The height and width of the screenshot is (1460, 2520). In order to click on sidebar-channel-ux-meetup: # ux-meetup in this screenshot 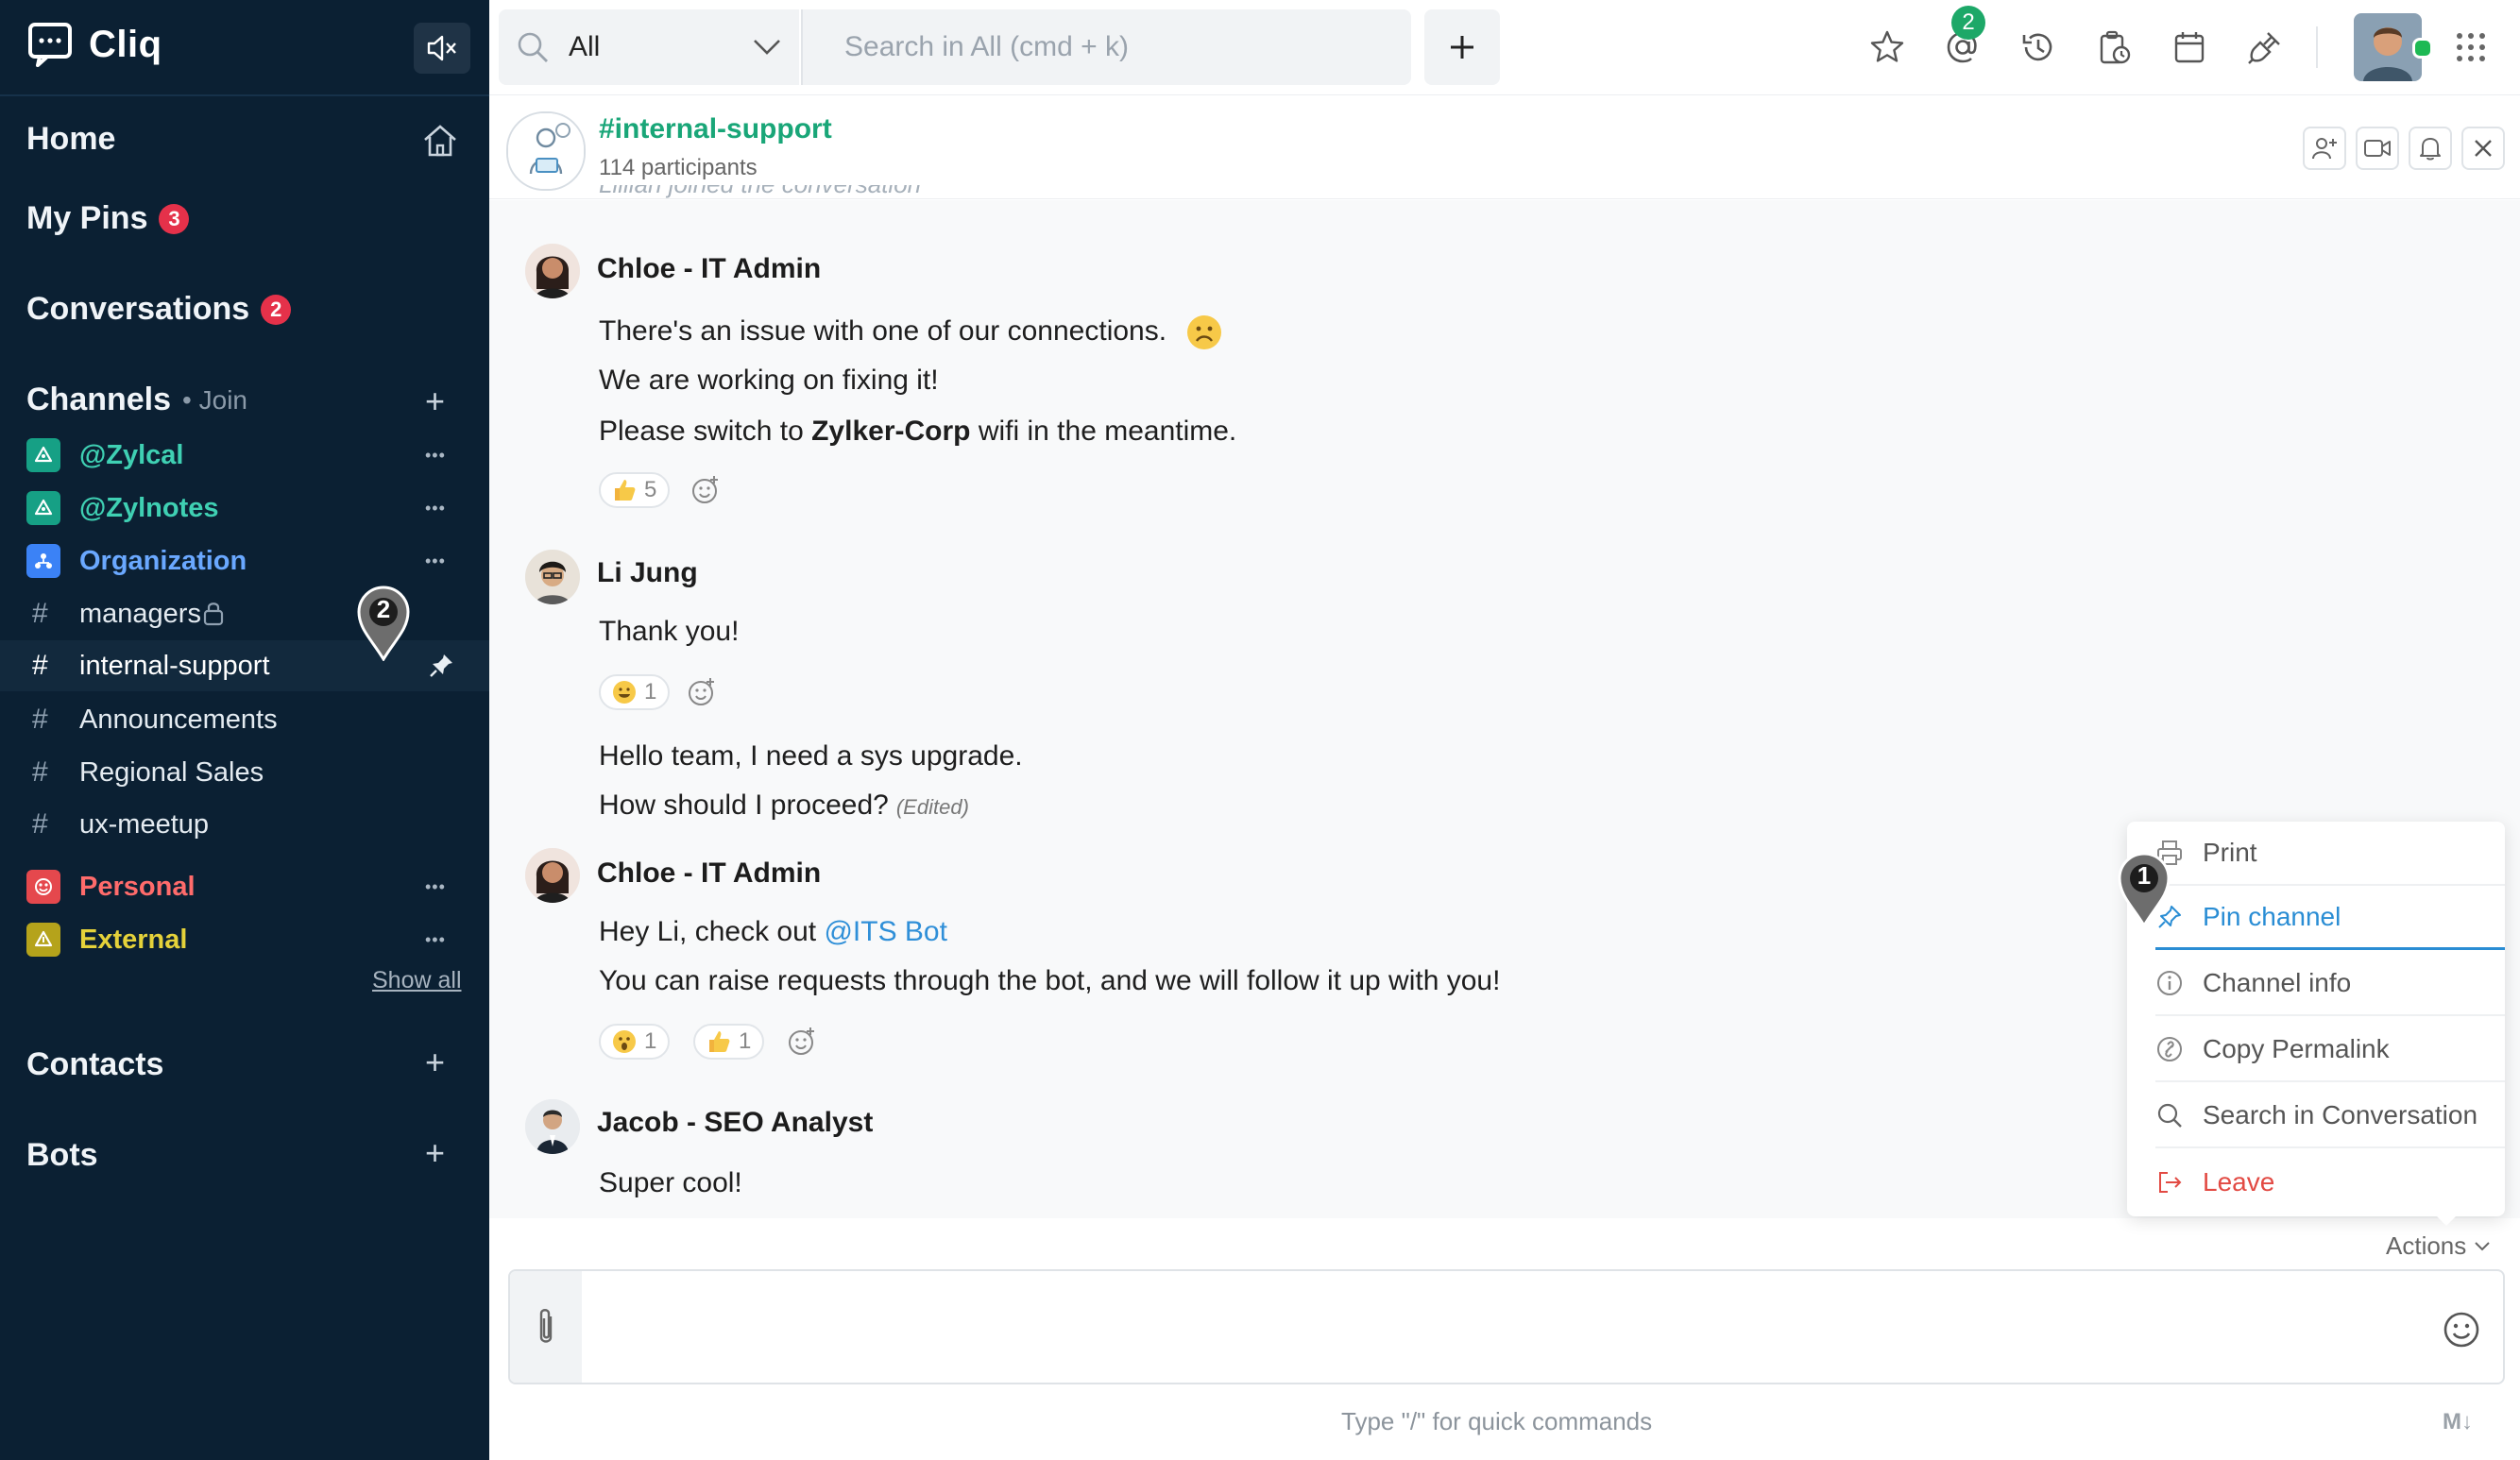, I will do `click(244, 824)`.